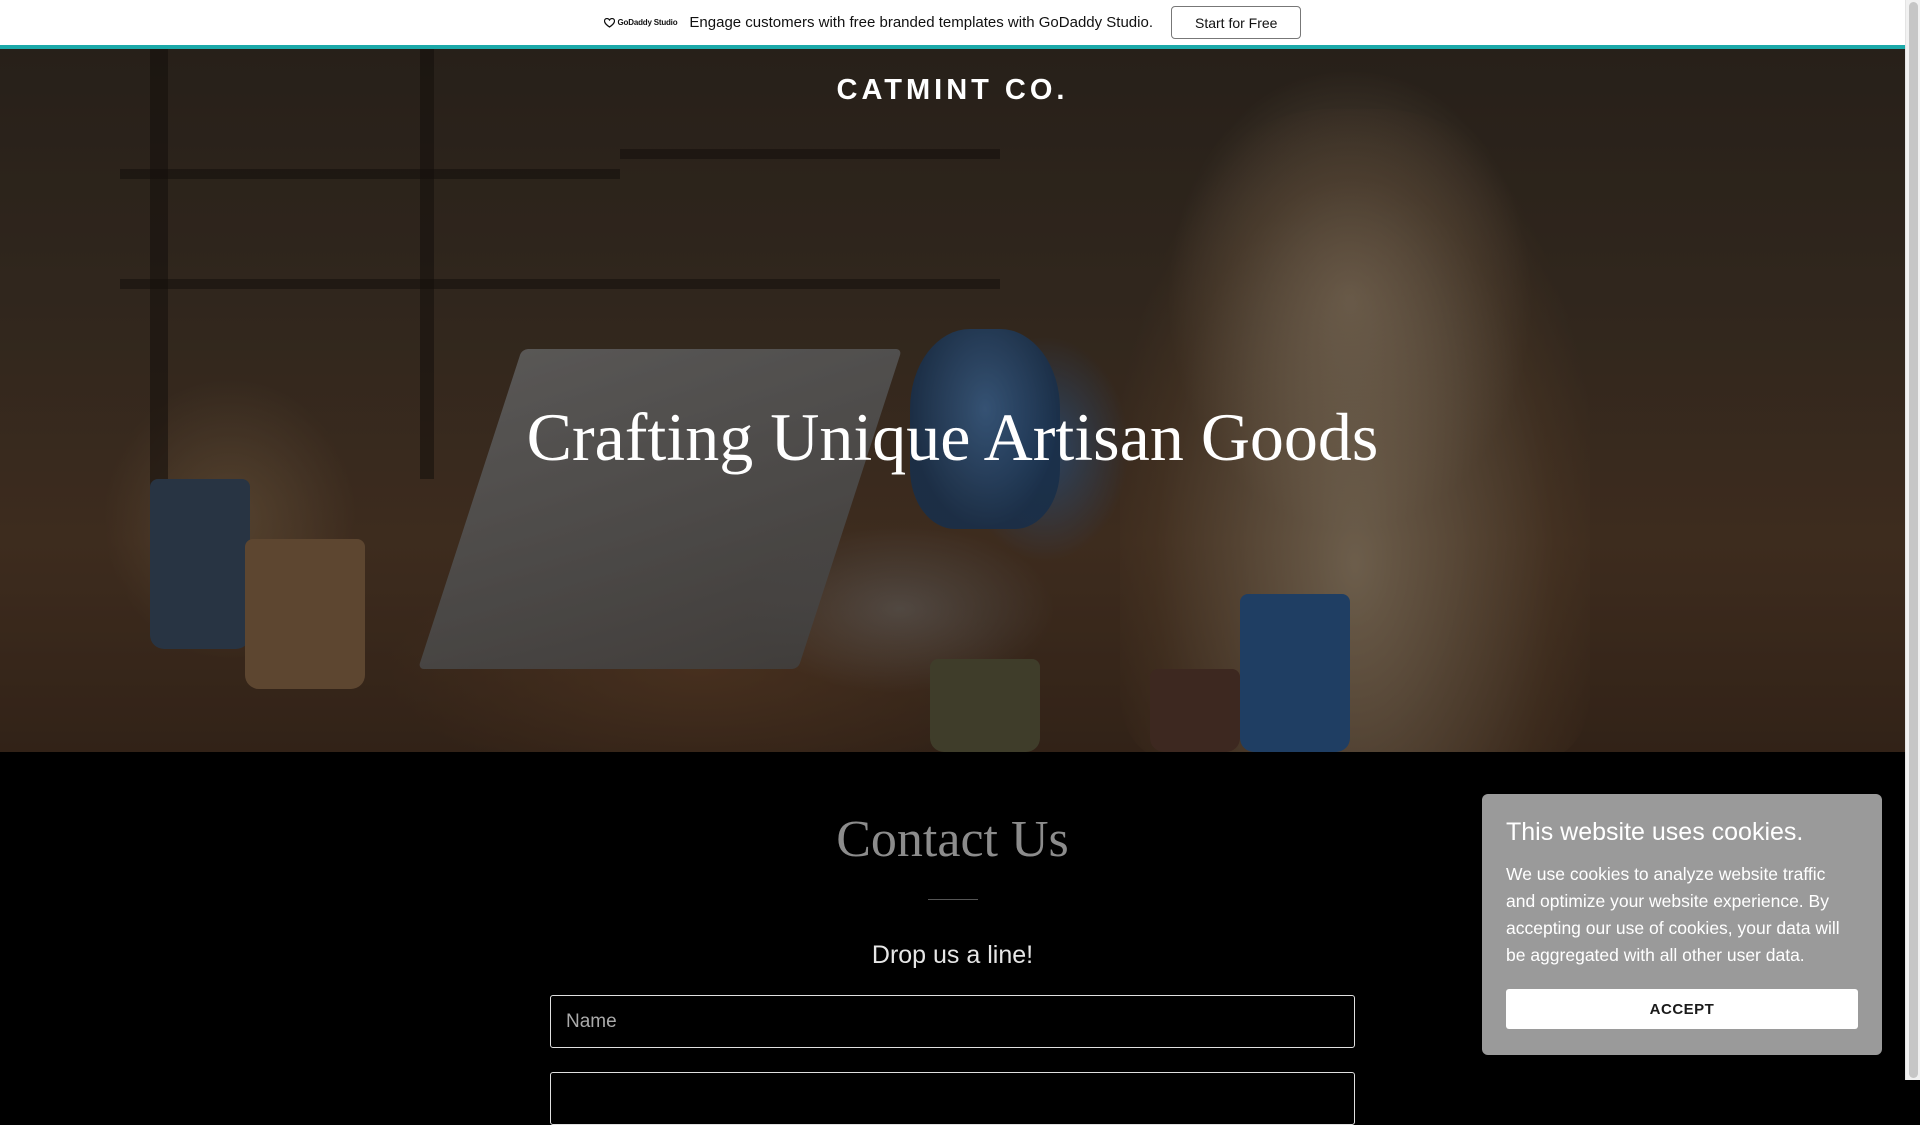  Describe the element at coordinates (609, 22) in the screenshot. I see `godaddy-heart-icon` at that location.